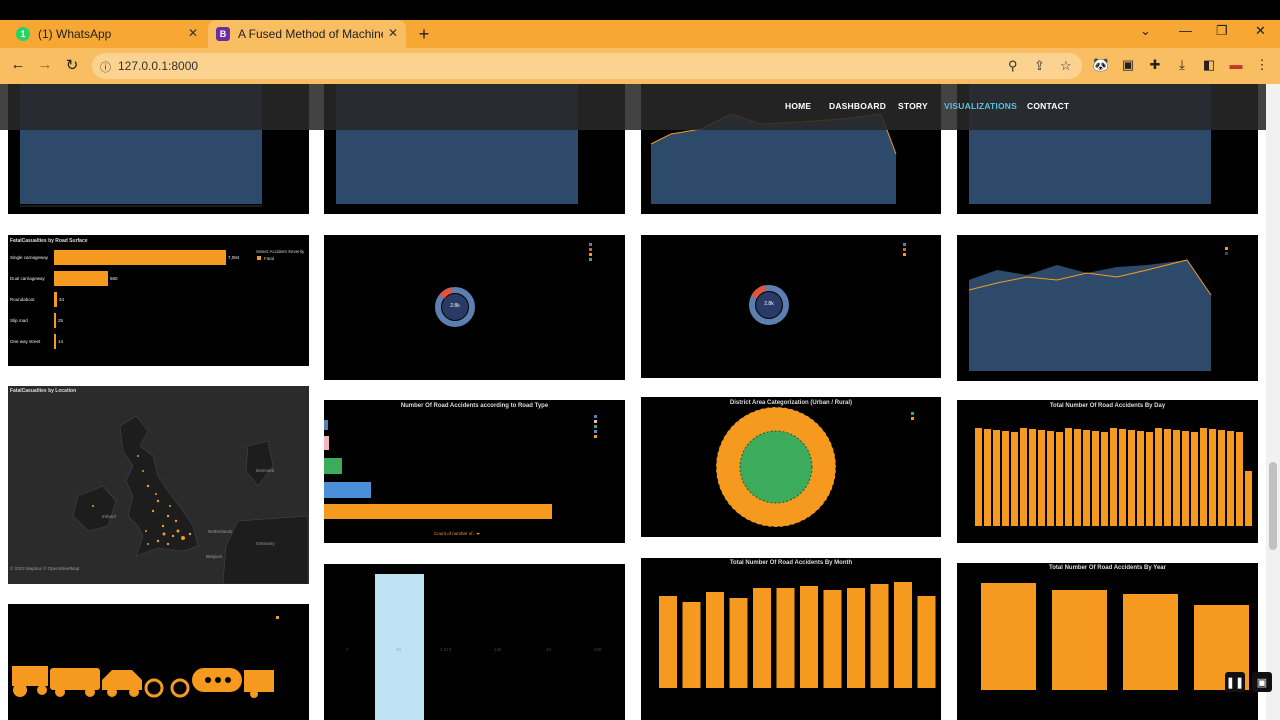  I want to click on page-scrollbar, so click(1273, 402).